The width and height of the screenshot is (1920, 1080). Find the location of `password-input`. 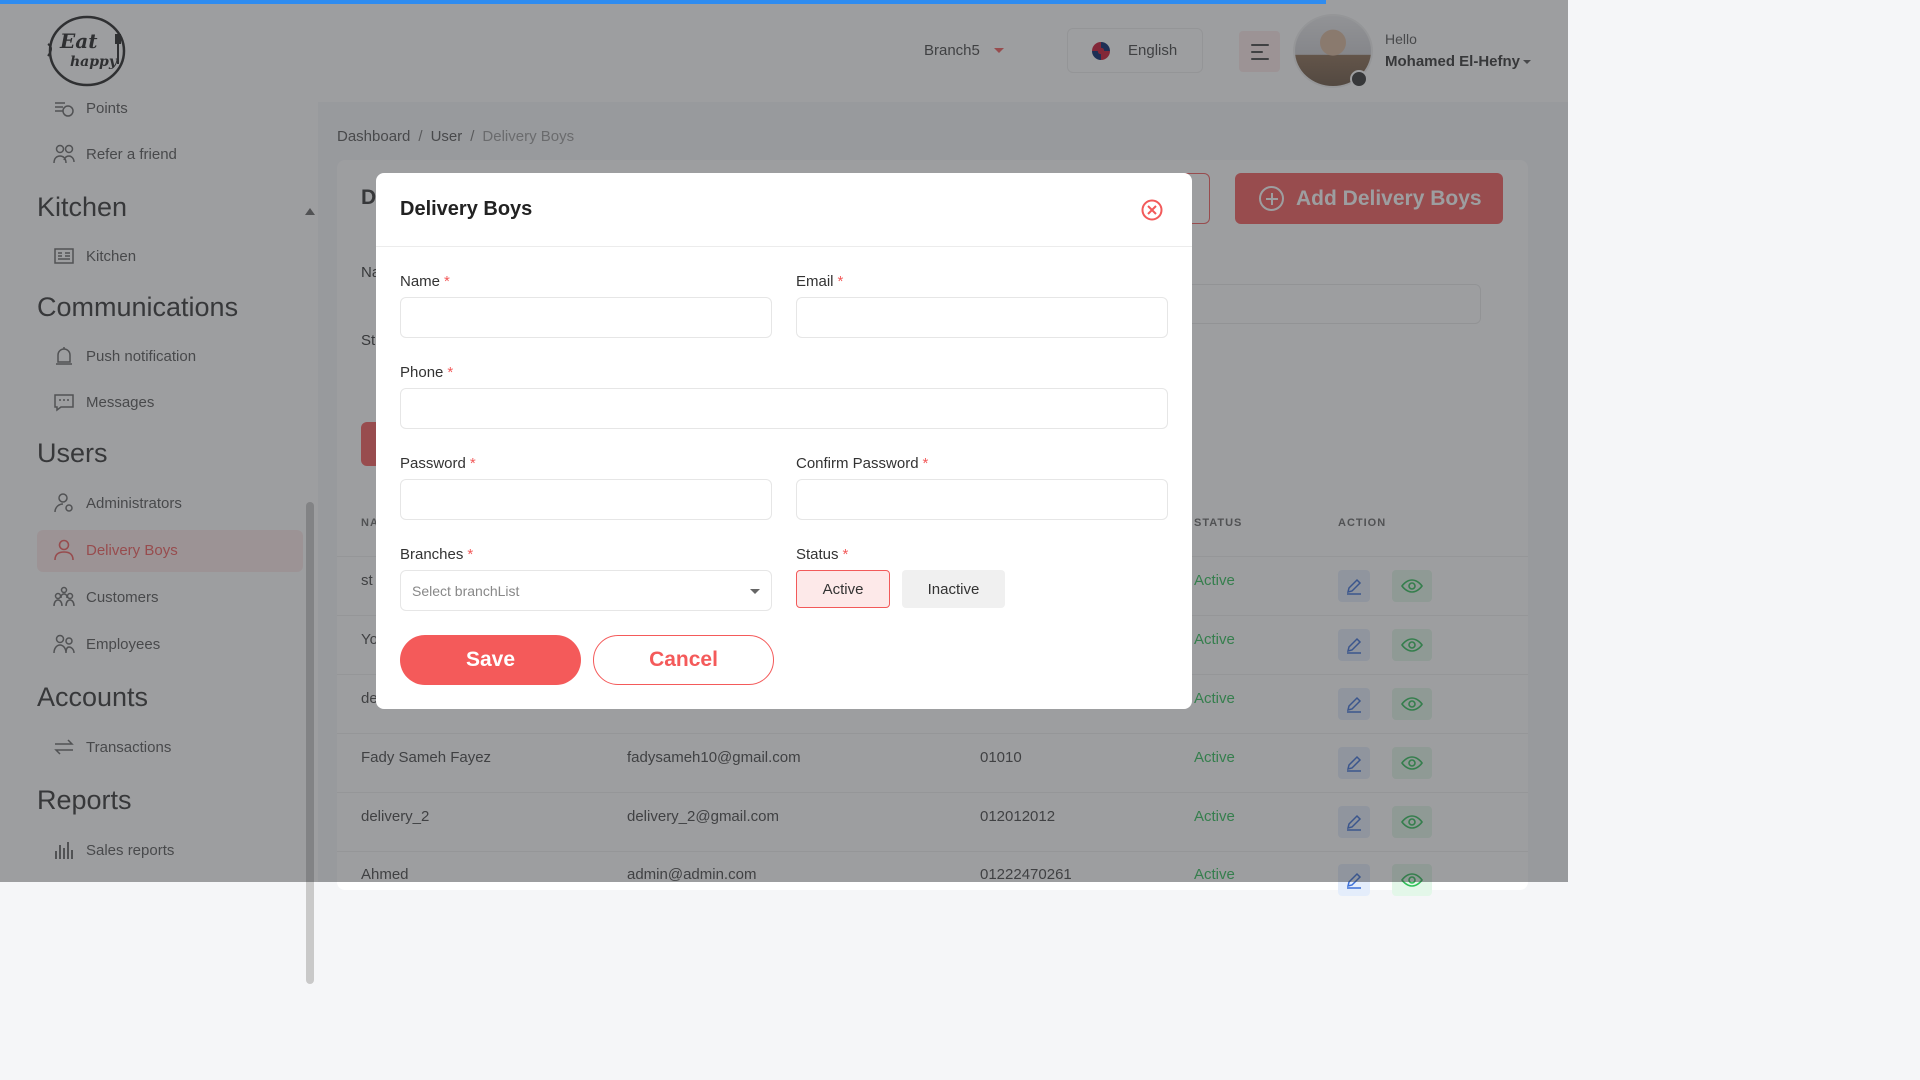

password-input is located at coordinates (586, 499).